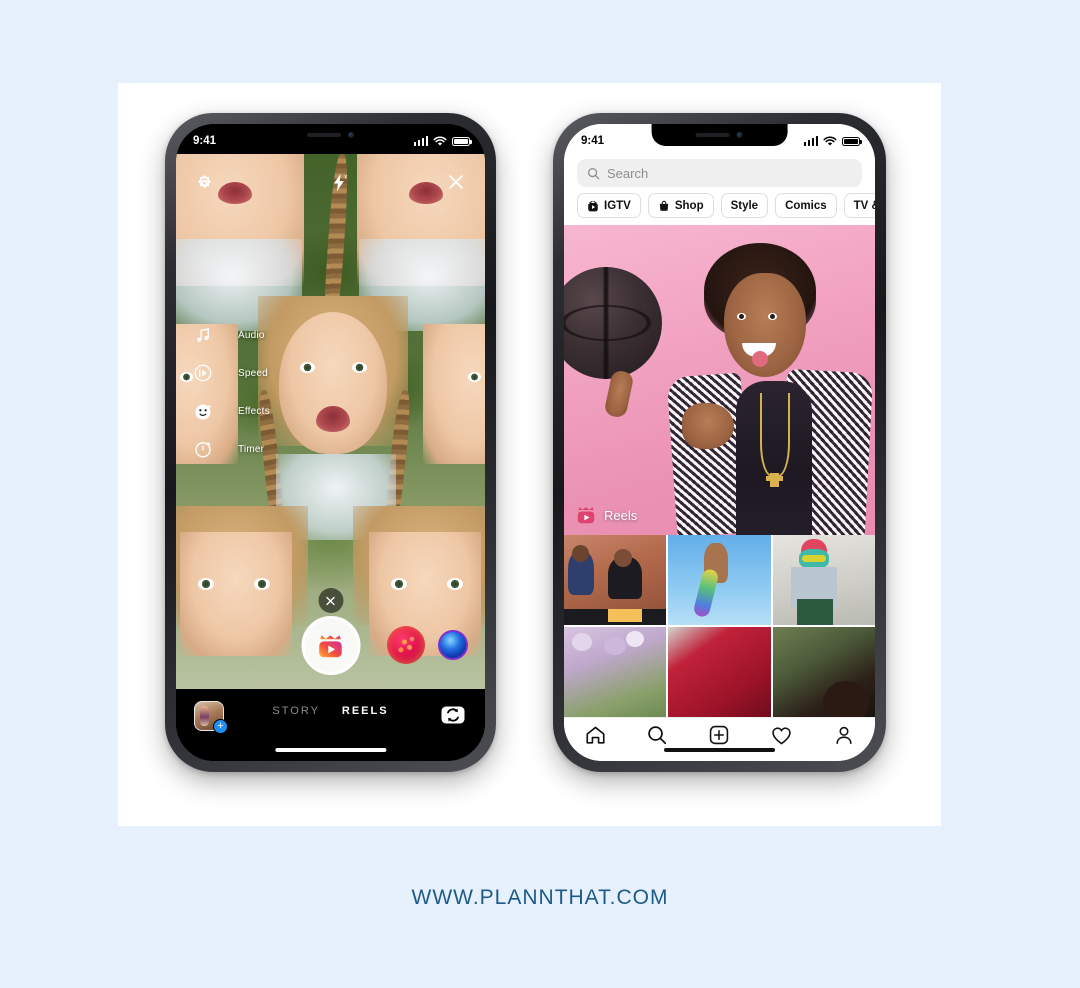 The image size is (1080, 988). What do you see at coordinates (593, 173) in the screenshot?
I see `search-icon` at bounding box center [593, 173].